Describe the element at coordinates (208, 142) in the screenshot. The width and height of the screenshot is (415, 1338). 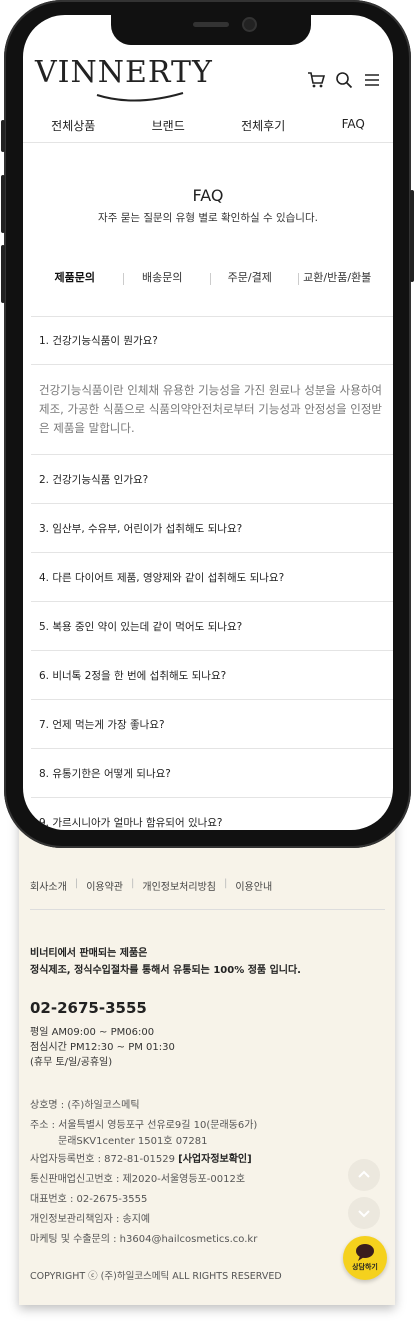
I see `nav-divider` at that location.